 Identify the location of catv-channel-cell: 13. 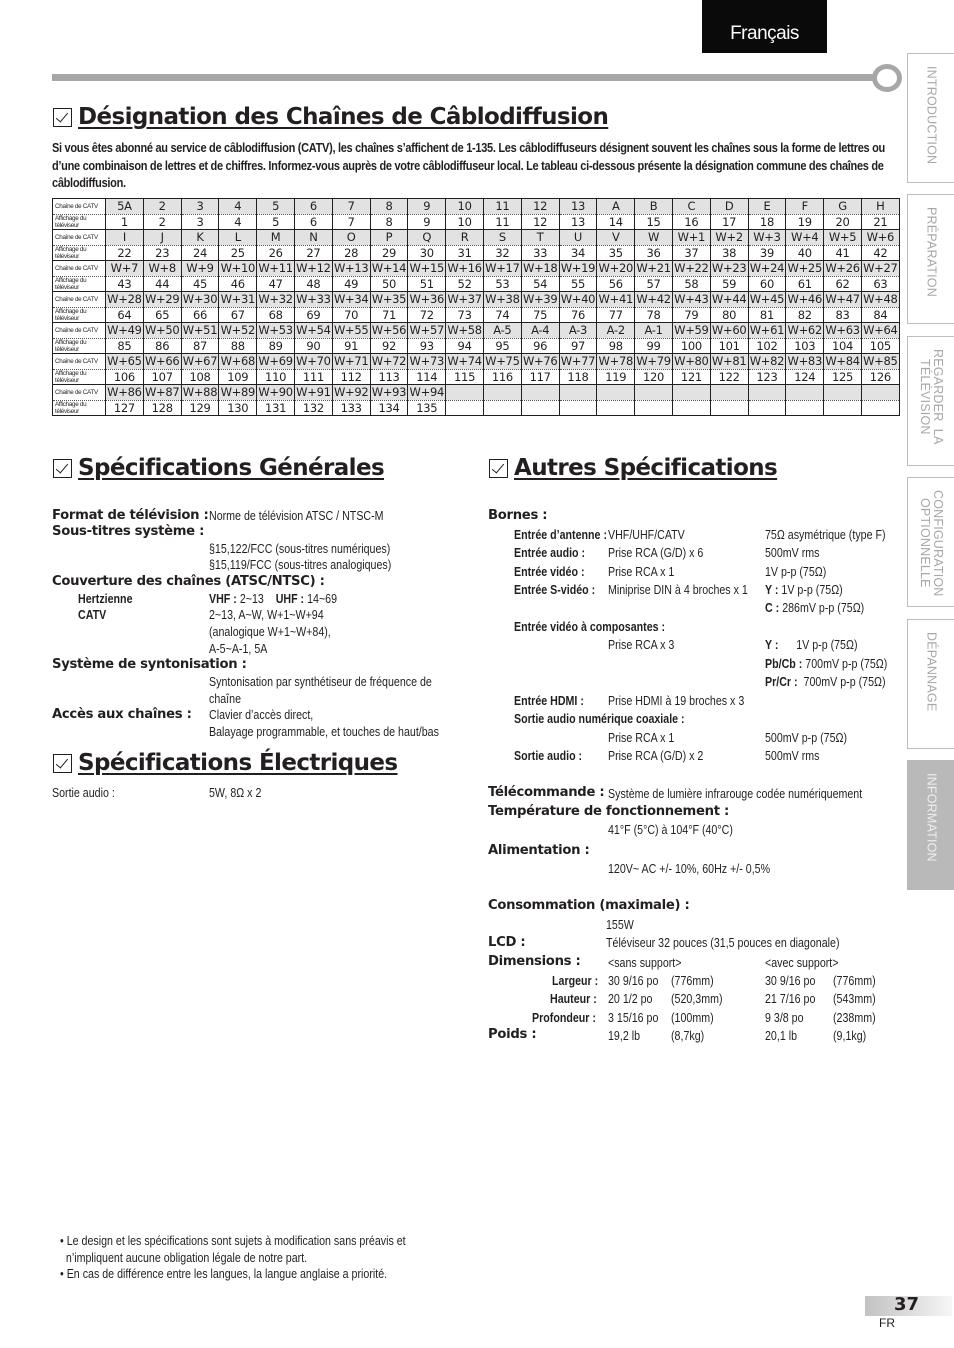
(578, 206).